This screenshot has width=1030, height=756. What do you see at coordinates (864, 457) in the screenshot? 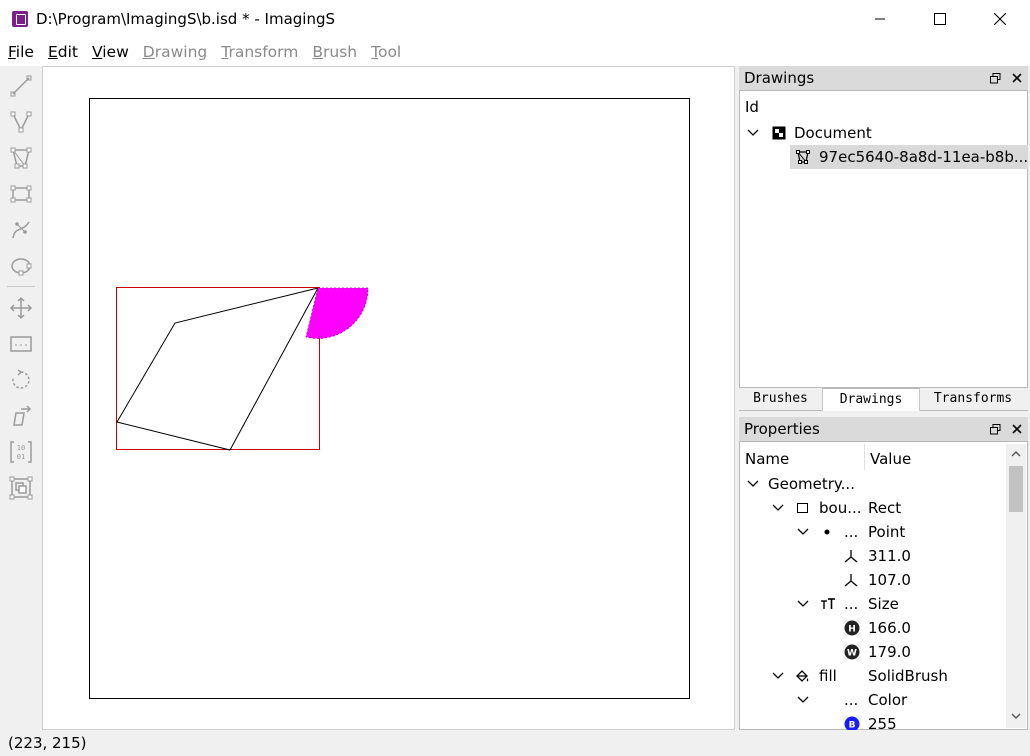
I see `column-divider` at bounding box center [864, 457].